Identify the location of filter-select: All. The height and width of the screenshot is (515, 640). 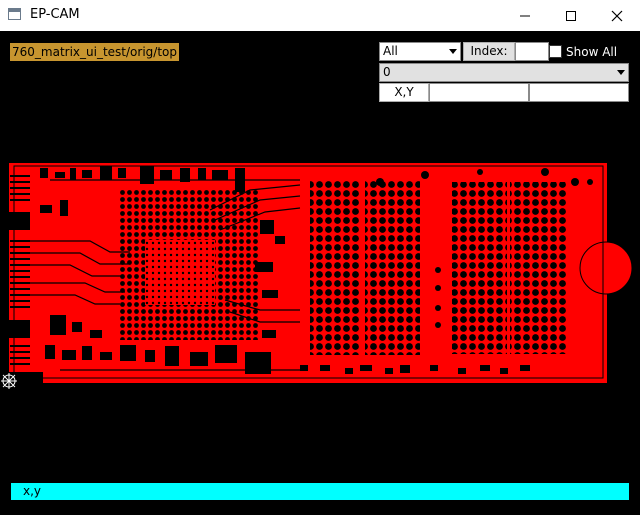
(420, 51).